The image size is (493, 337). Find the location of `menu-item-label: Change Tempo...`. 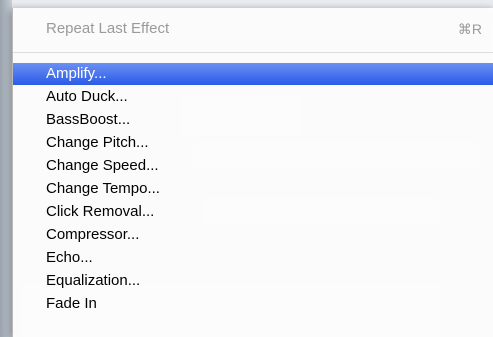

menu-item-label: Change Tempo... is located at coordinates (103, 188).